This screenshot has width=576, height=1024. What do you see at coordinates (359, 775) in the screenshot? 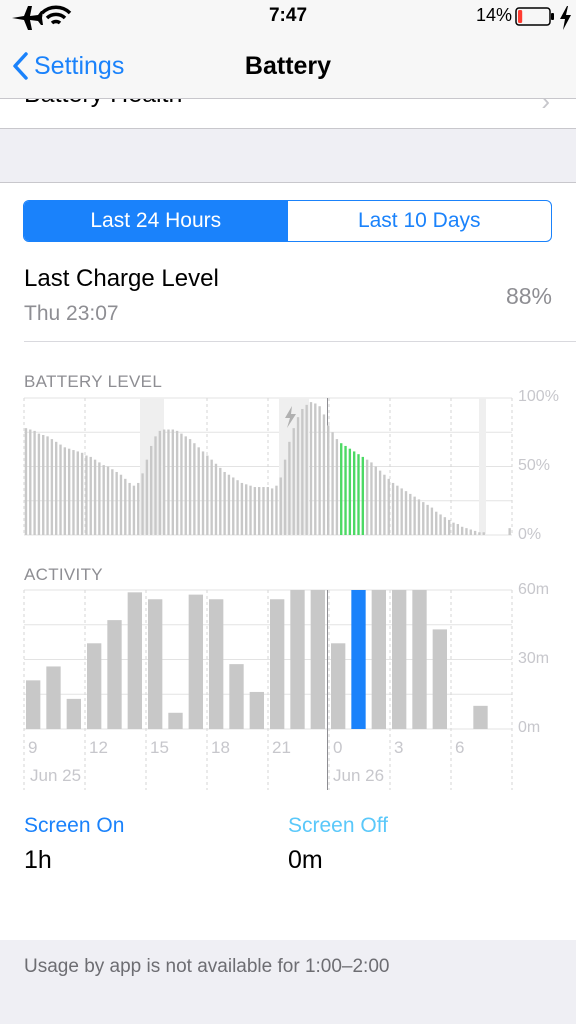
I see `x-date-label: Jun 26` at bounding box center [359, 775].